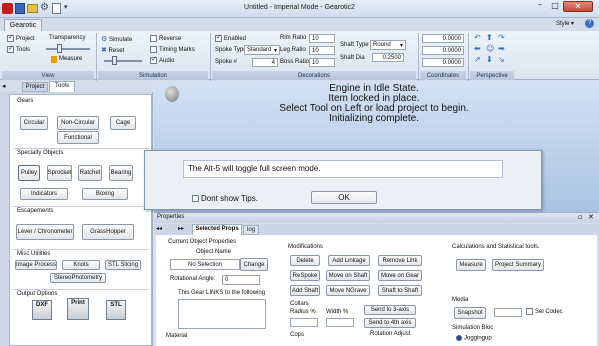 The width and height of the screenshot is (599, 346). I want to click on cage-gear-button: Cage, so click(123, 123).